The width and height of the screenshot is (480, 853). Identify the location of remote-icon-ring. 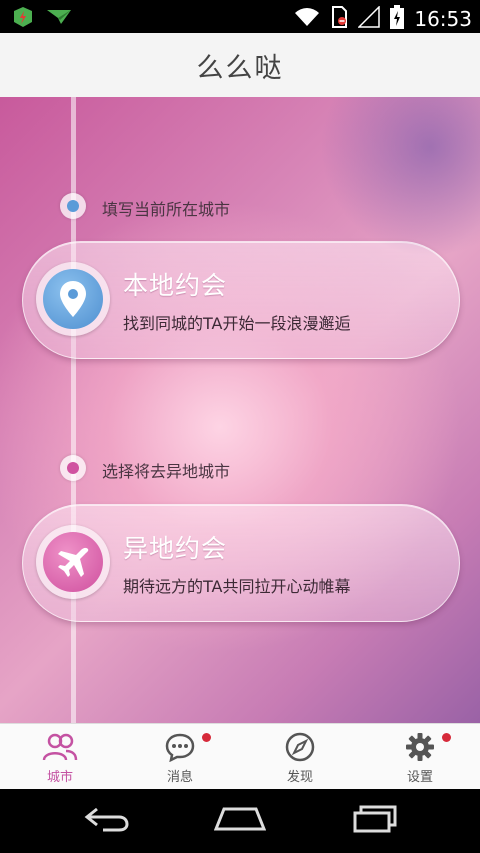
(73, 562).